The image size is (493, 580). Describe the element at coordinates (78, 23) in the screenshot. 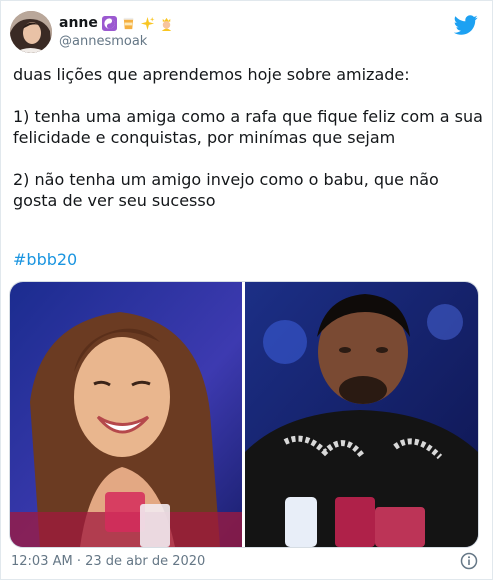

I see `display-name: anne` at that location.